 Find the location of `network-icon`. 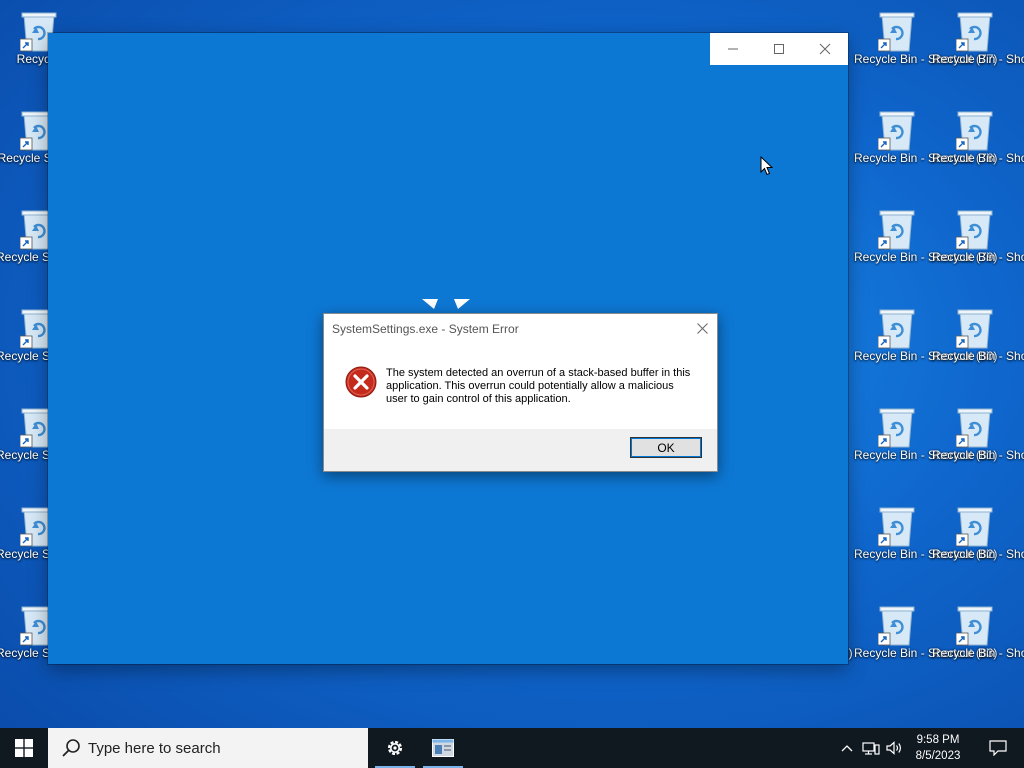

network-icon is located at coordinates (871, 748).